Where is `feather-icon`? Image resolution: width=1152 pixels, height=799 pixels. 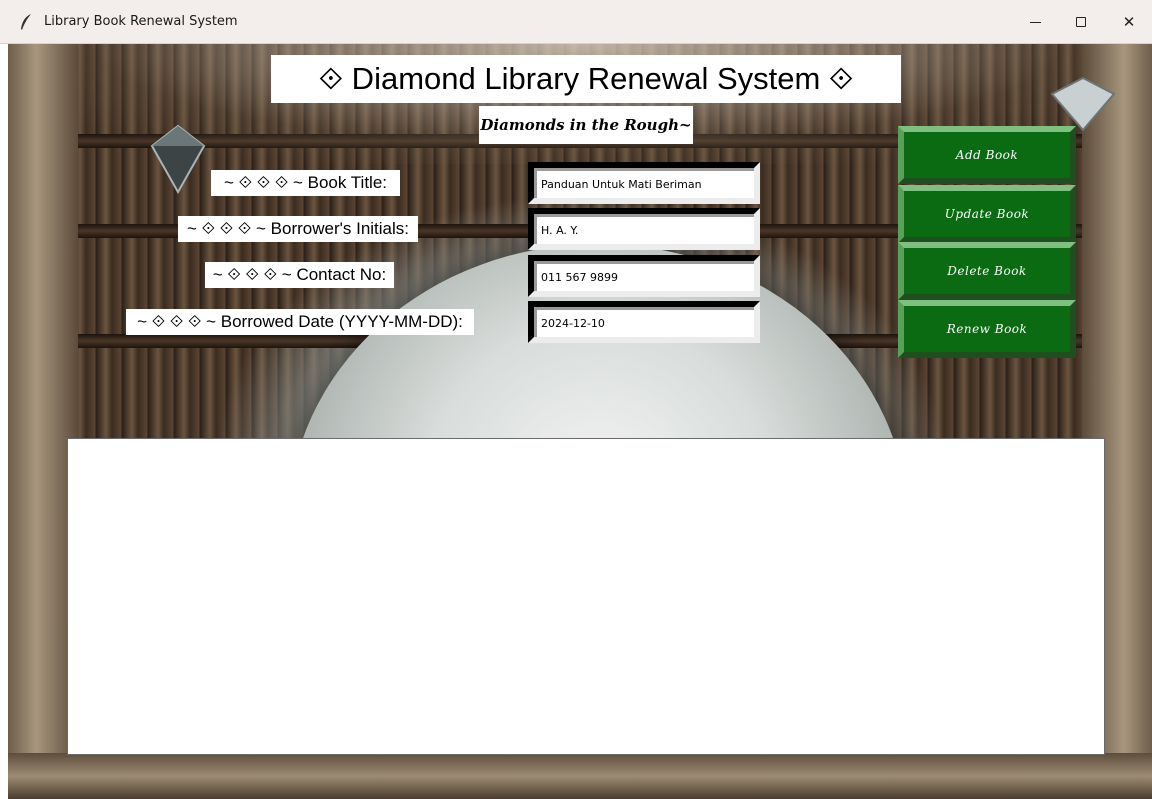
feather-icon is located at coordinates (26, 22).